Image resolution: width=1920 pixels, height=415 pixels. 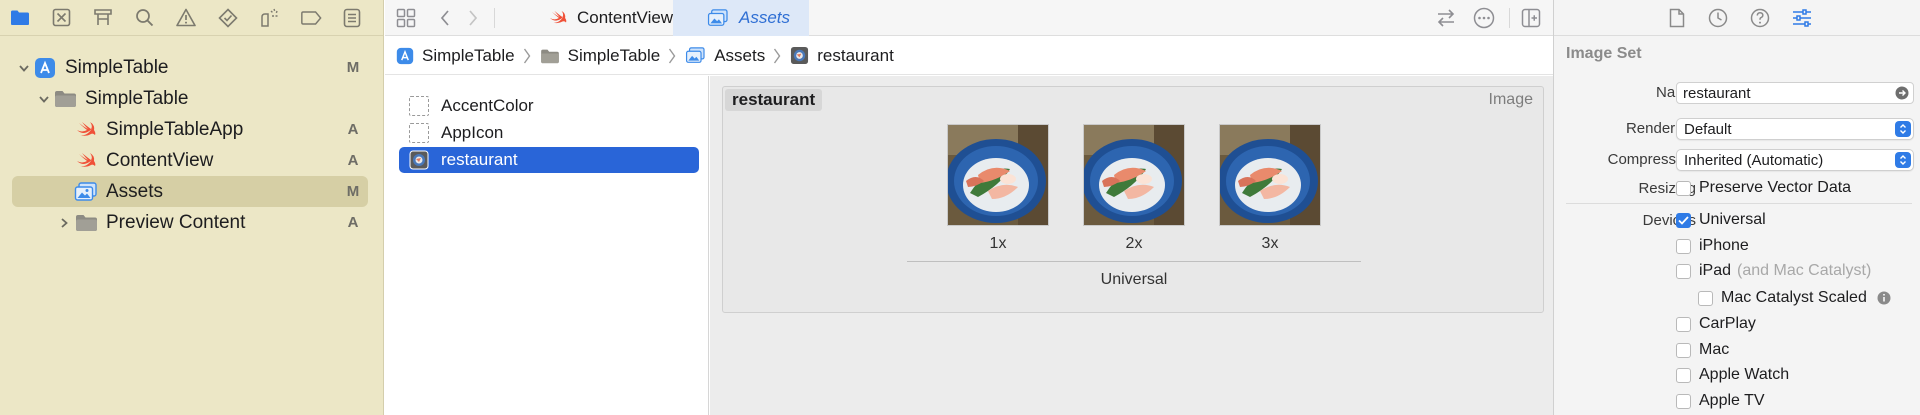 I want to click on asset-item-appicon: AppIcon, so click(x=549, y=133).